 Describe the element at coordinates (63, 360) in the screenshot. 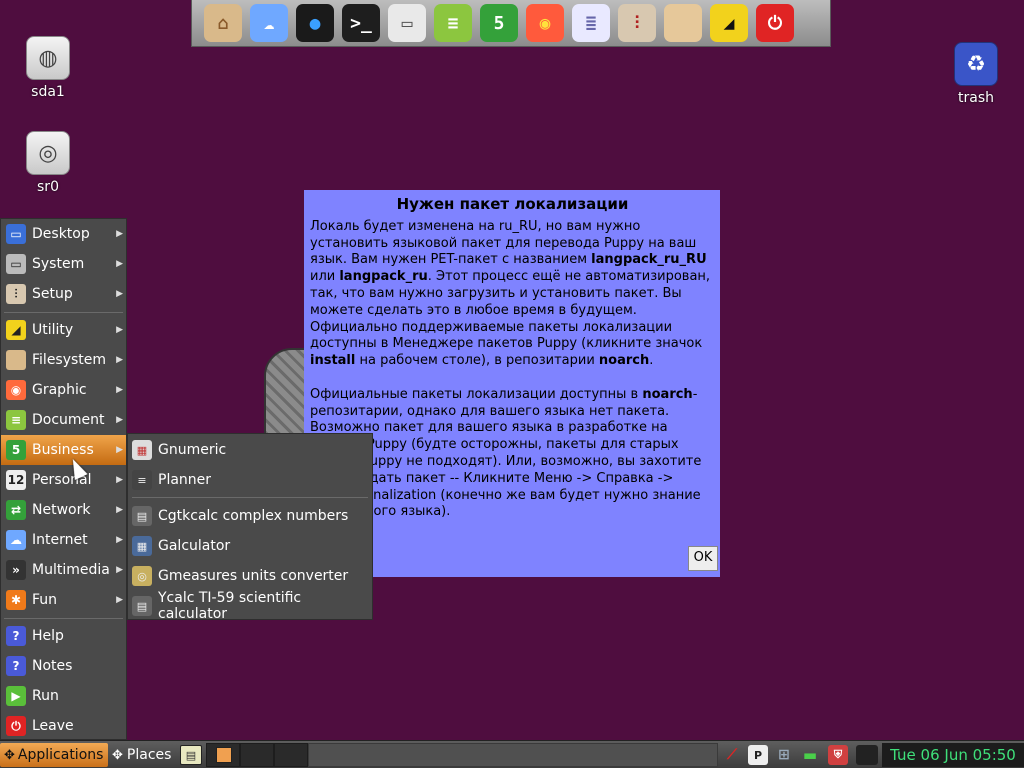

I see `menu-item-filesystem: Filesystem ▶` at that location.